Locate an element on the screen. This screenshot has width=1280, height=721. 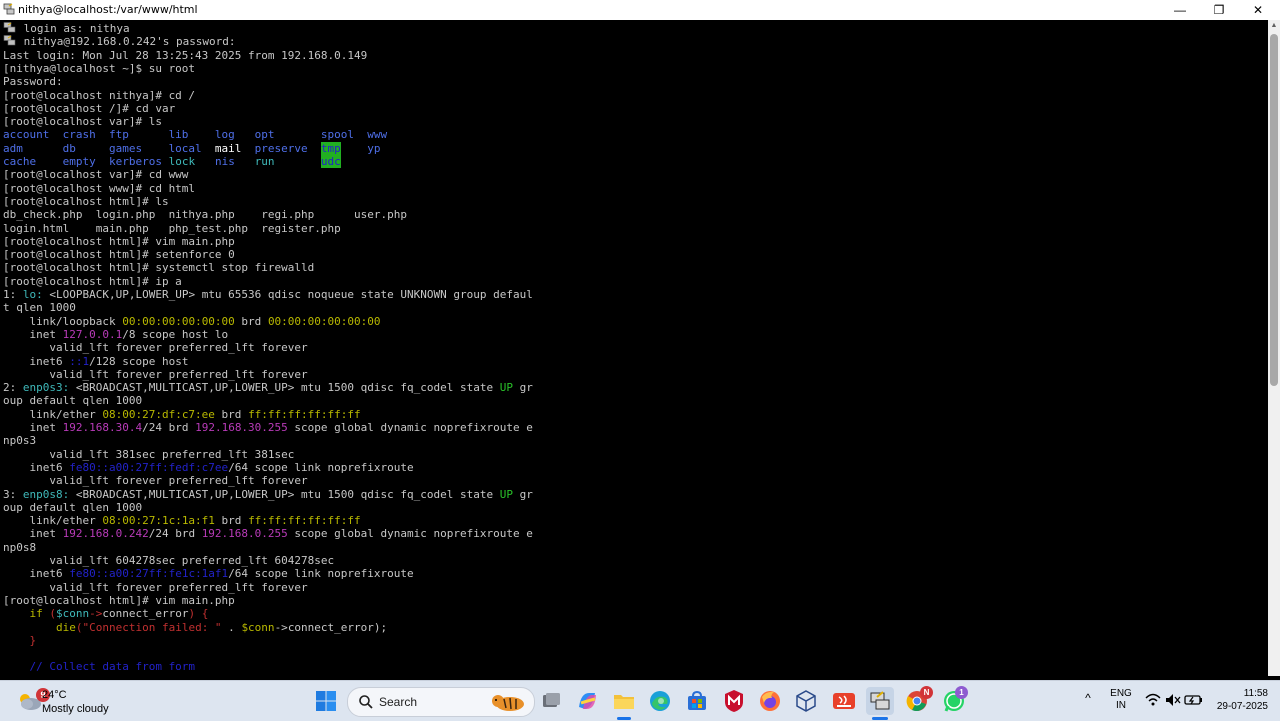
firefox-icon is located at coordinates (770, 701).